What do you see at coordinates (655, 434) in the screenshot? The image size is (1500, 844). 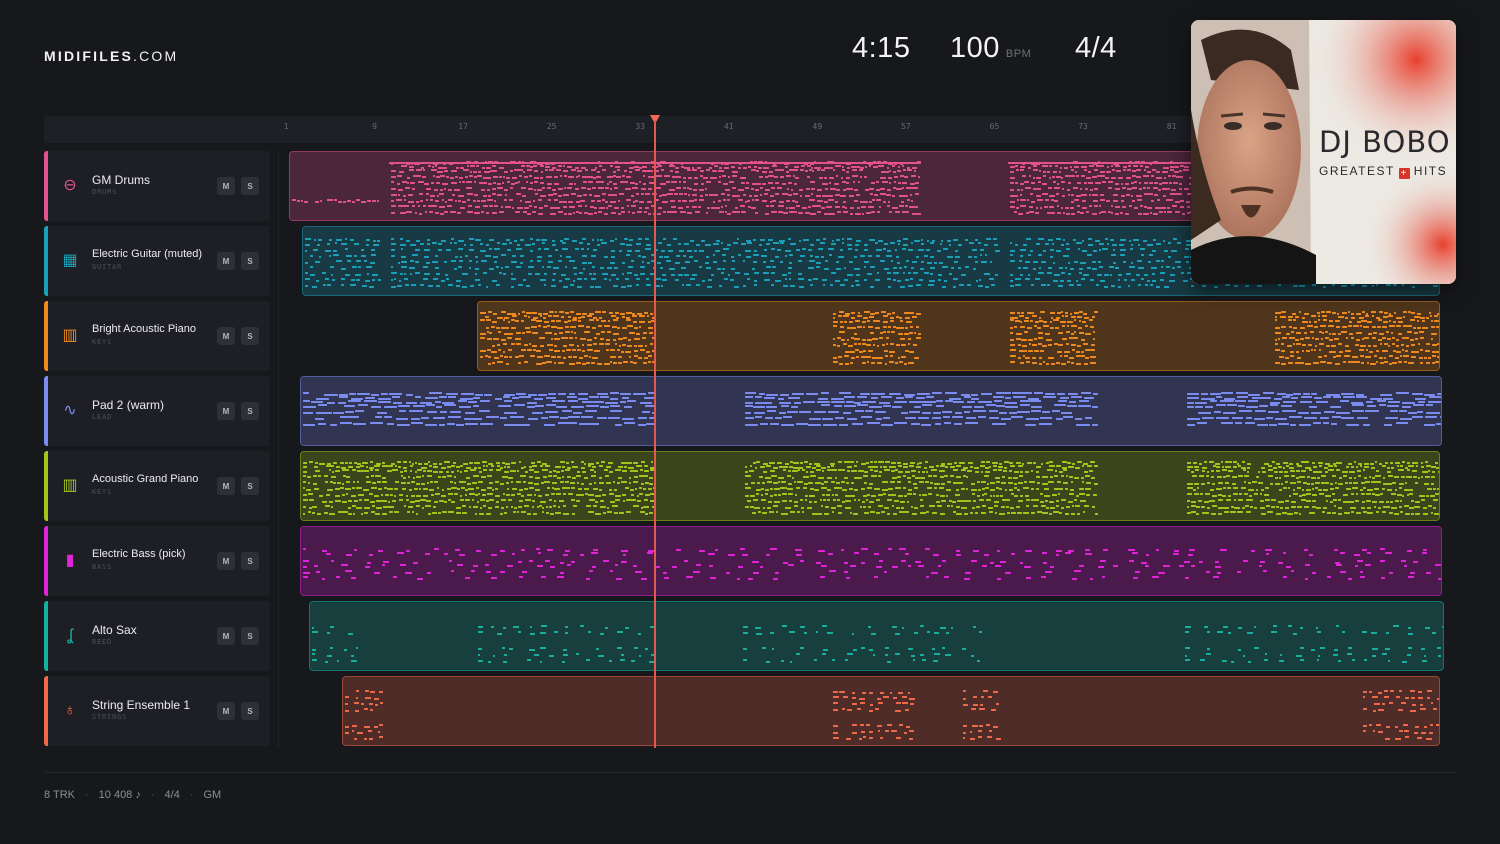 I see `playhead` at bounding box center [655, 434].